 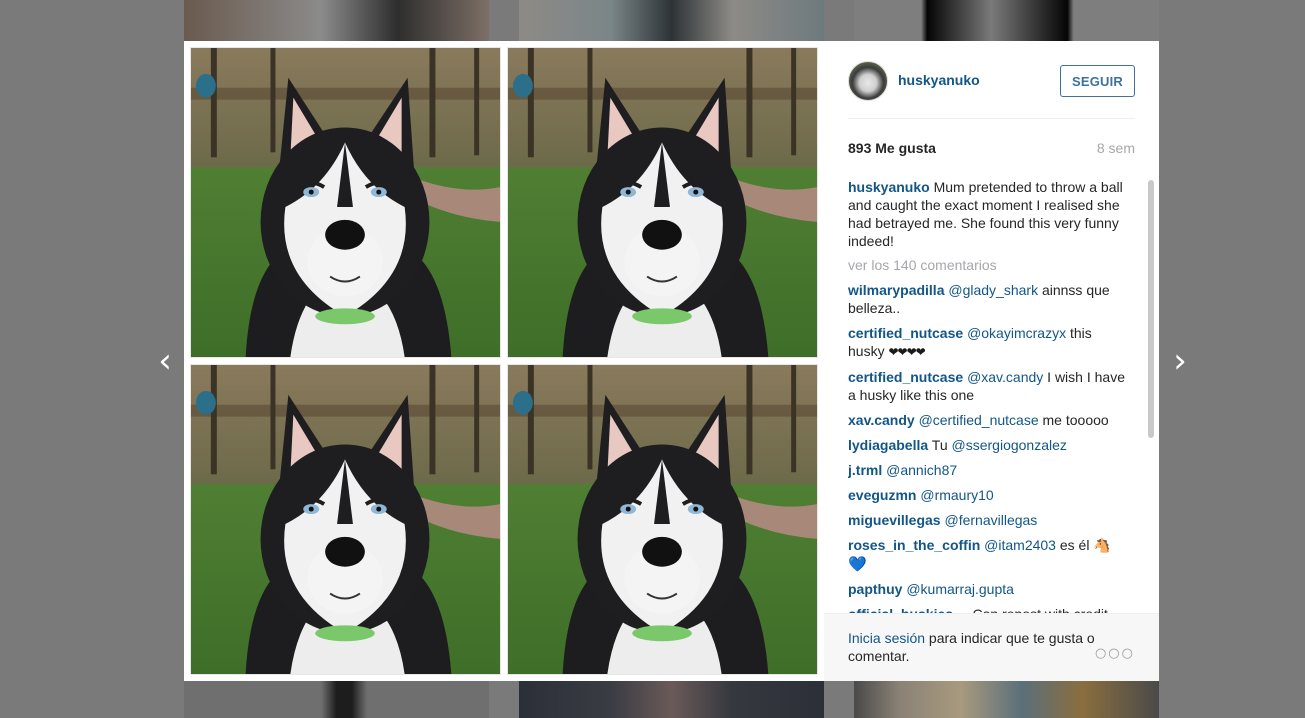 What do you see at coordinates (889, 187) in the screenshot?
I see `caption-username: huskyanuko` at bounding box center [889, 187].